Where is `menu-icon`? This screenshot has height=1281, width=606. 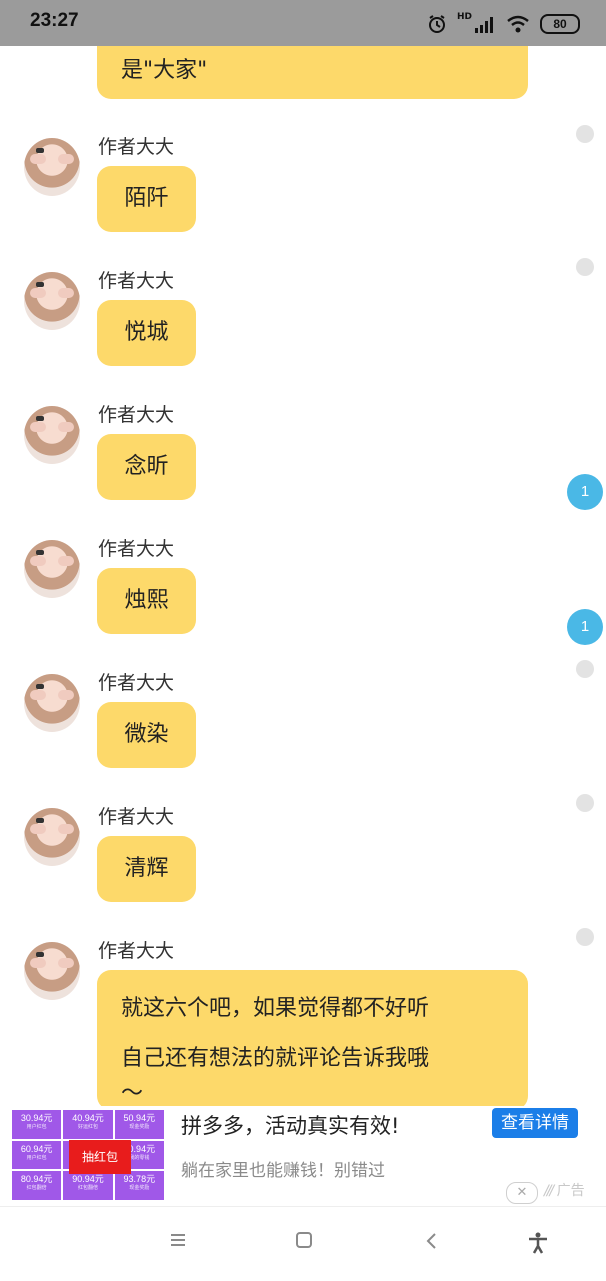 menu-icon is located at coordinates (178, 1240).